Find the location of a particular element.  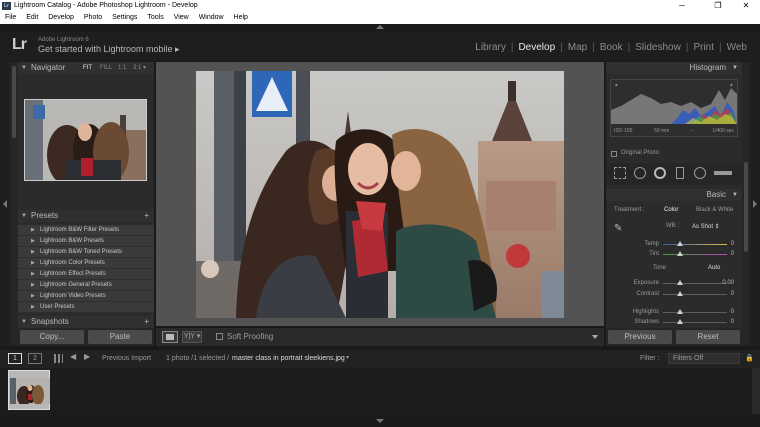

treatment-color-option: Color is located at coordinates (671, 210).